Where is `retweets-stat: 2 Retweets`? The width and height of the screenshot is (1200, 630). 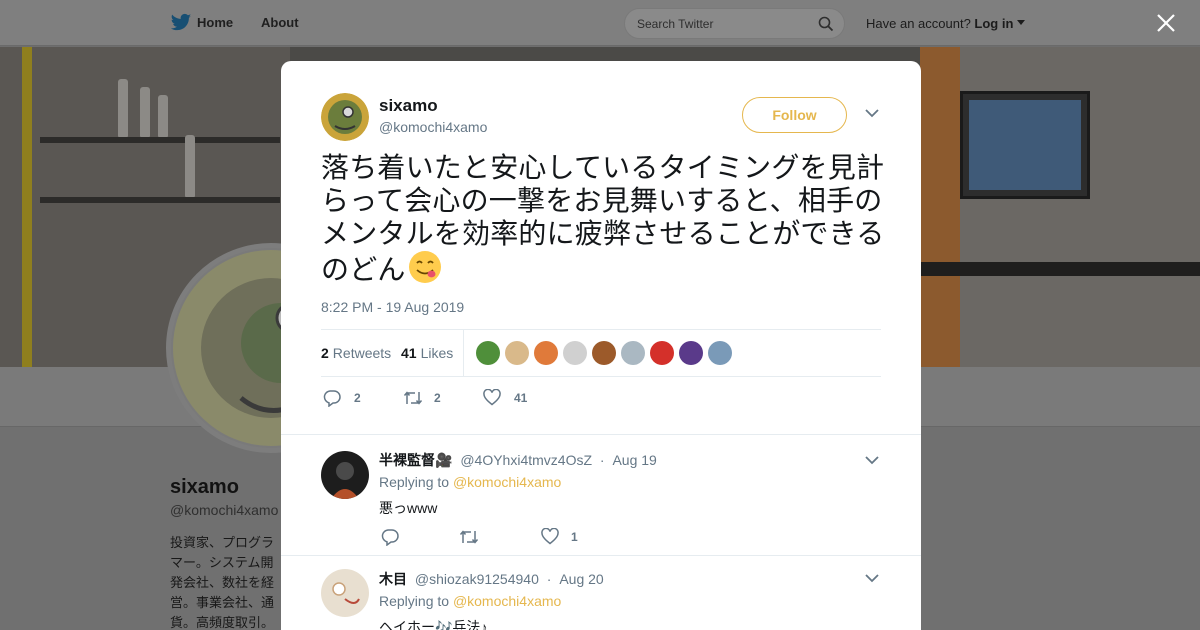 retweets-stat: 2 Retweets is located at coordinates (356, 353).